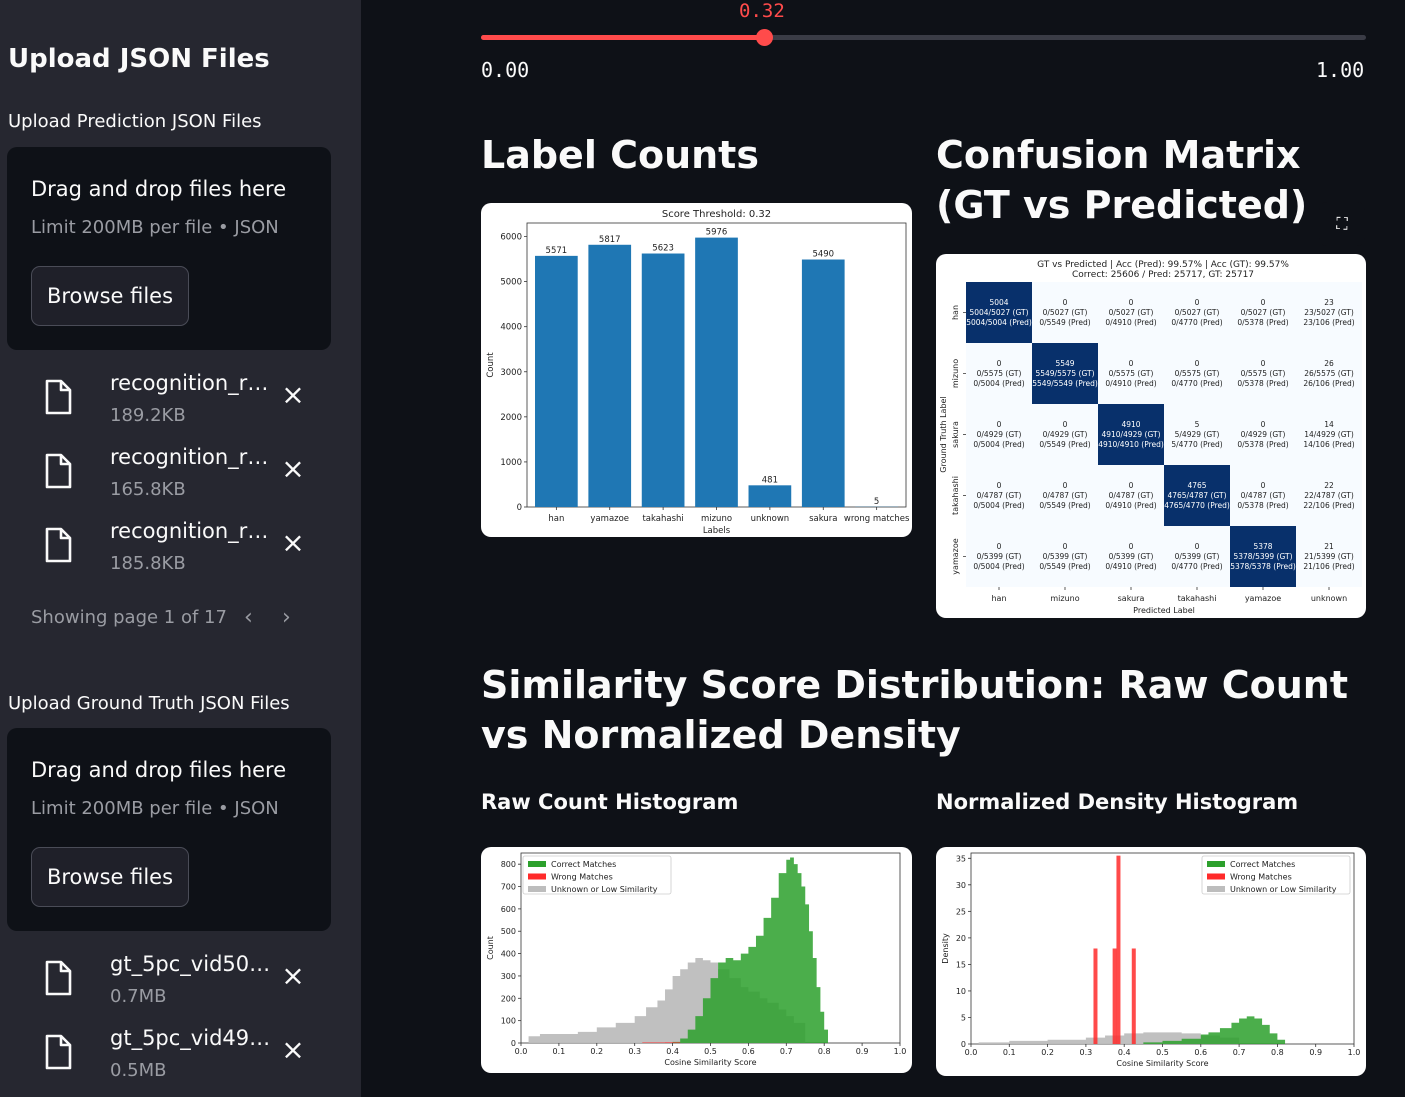 The image size is (1405, 1097). Describe the element at coordinates (139, 59) in the screenshot. I see `sidebar-title: Upload JSON Files` at that location.